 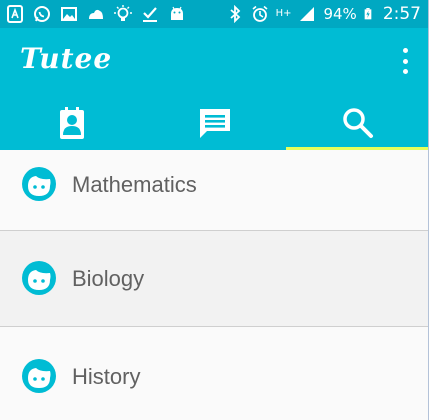 What do you see at coordinates (150, 14) in the screenshot?
I see `checkmark-icon` at bounding box center [150, 14].